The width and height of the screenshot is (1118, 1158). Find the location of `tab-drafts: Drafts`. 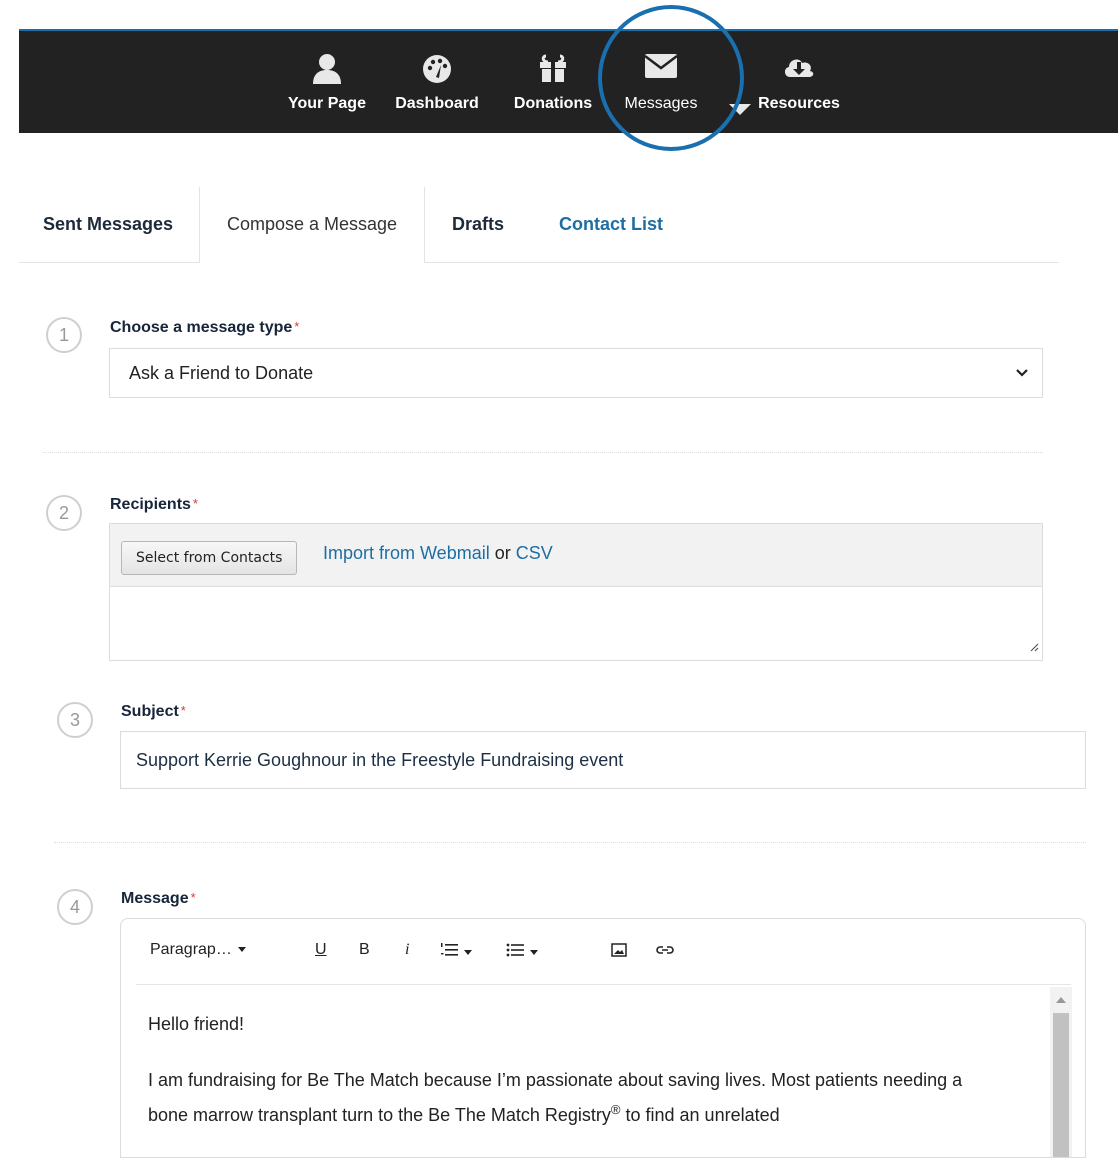

tab-drafts: Drafts is located at coordinates (478, 224).